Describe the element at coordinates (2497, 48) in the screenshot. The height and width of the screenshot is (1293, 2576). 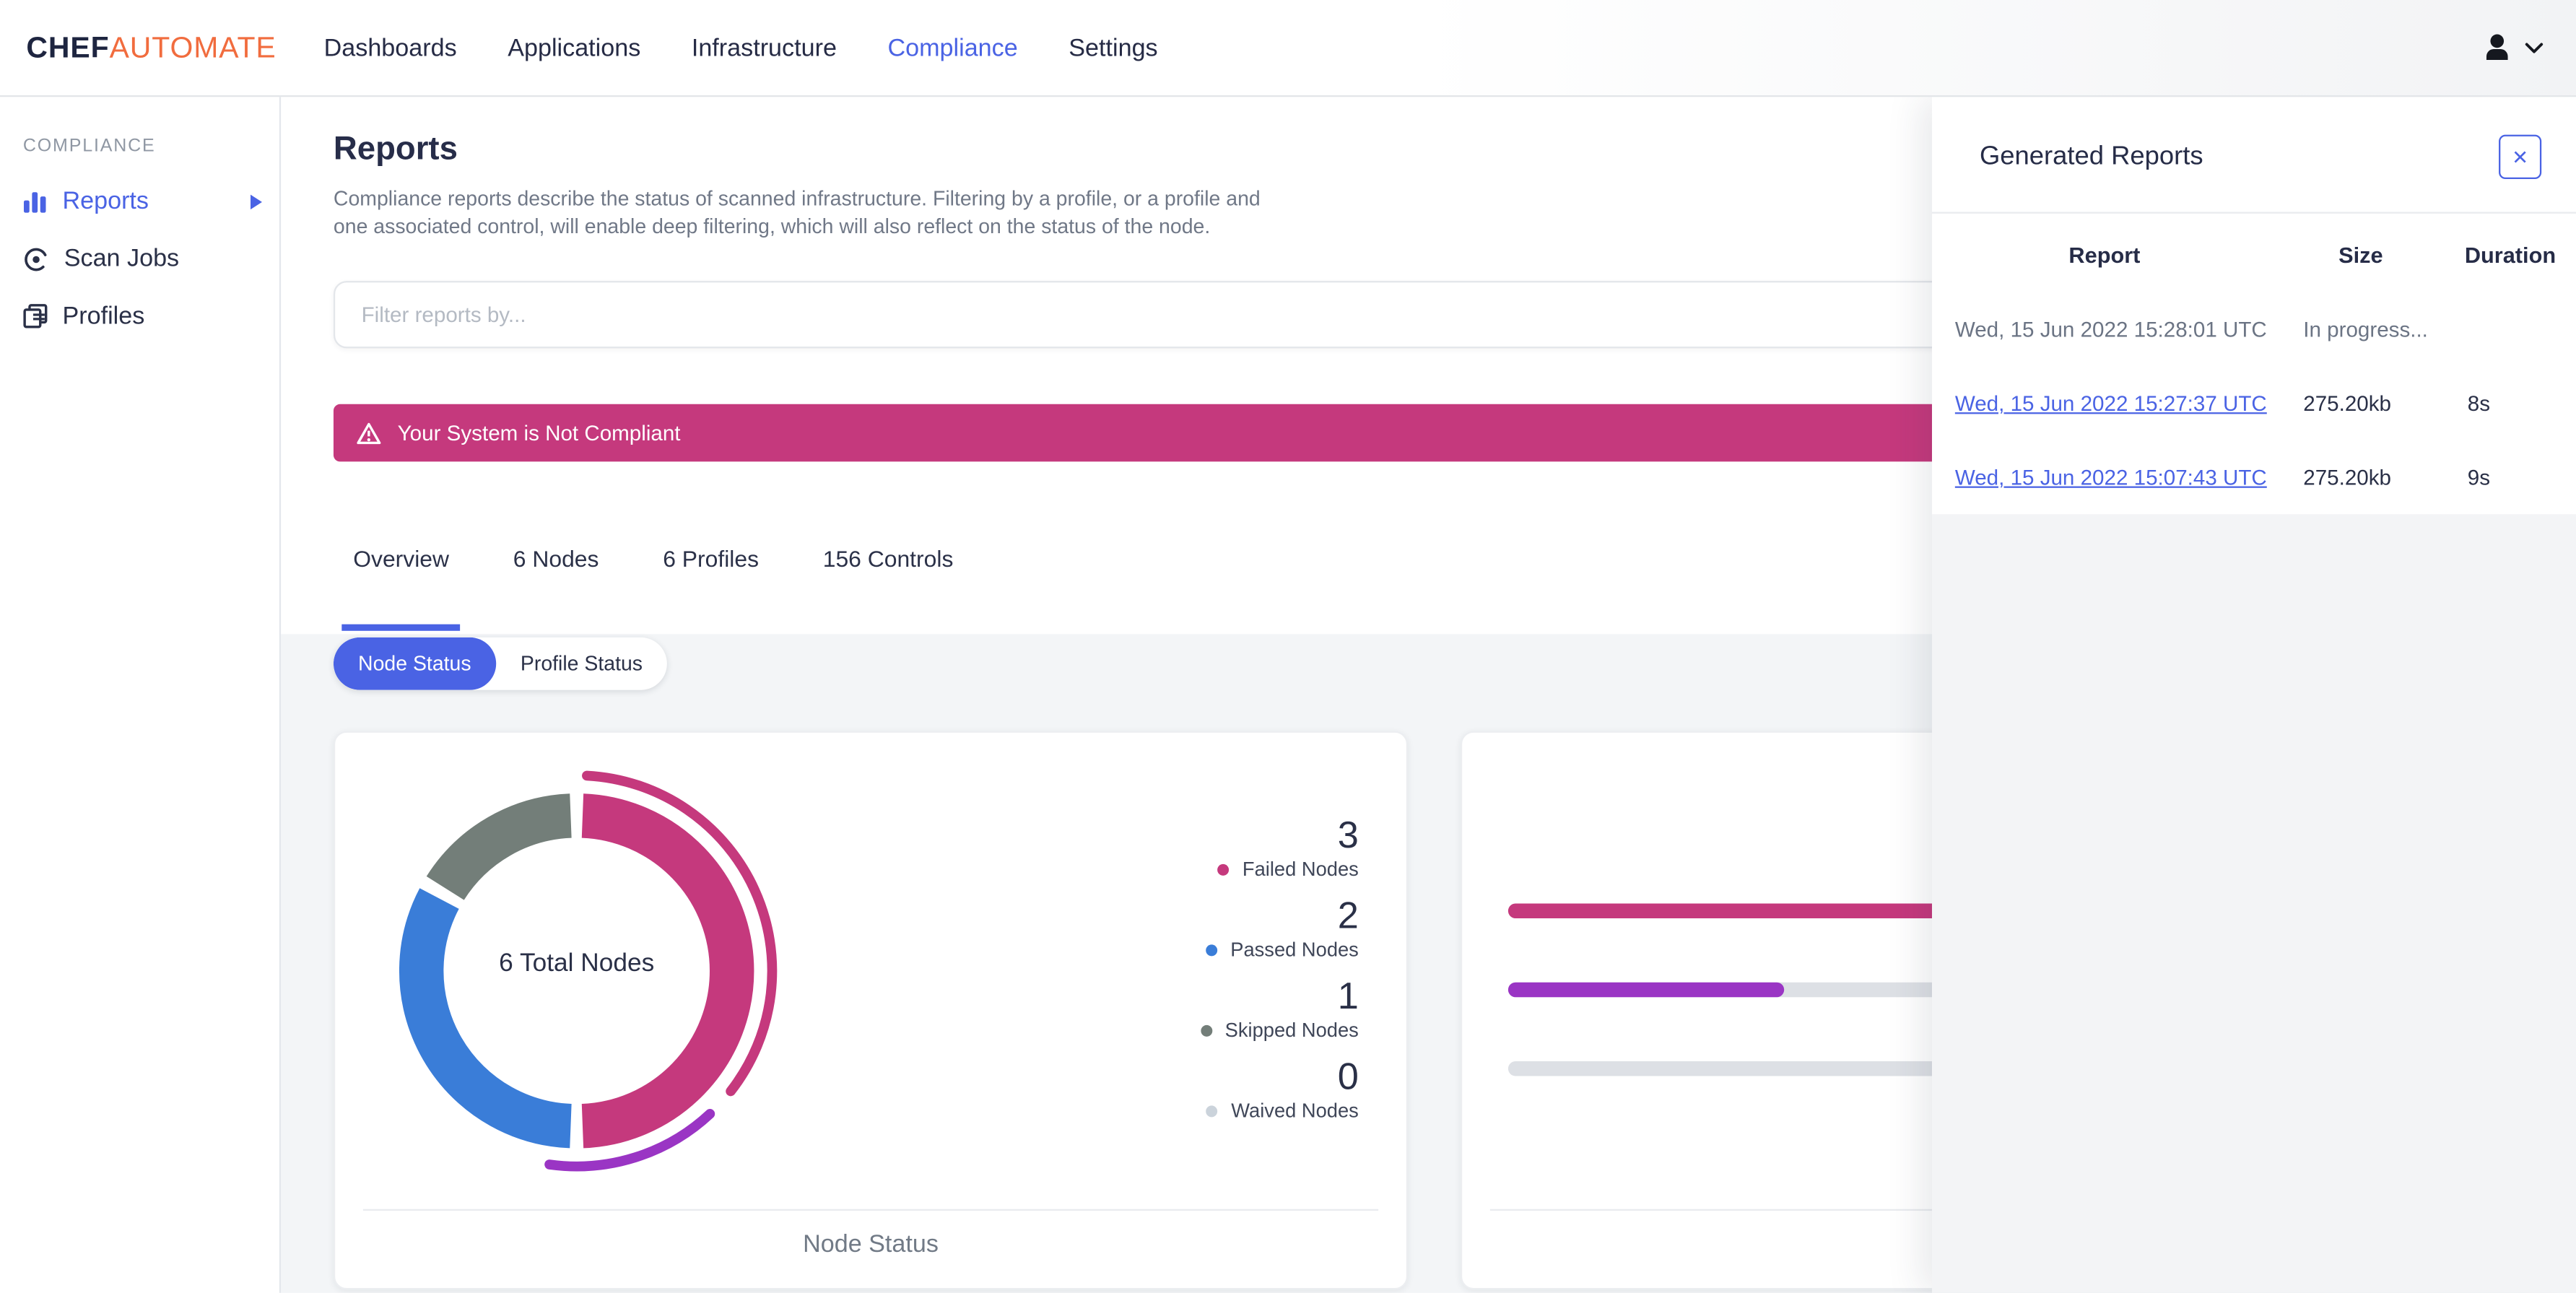
I see `user-icon` at that location.